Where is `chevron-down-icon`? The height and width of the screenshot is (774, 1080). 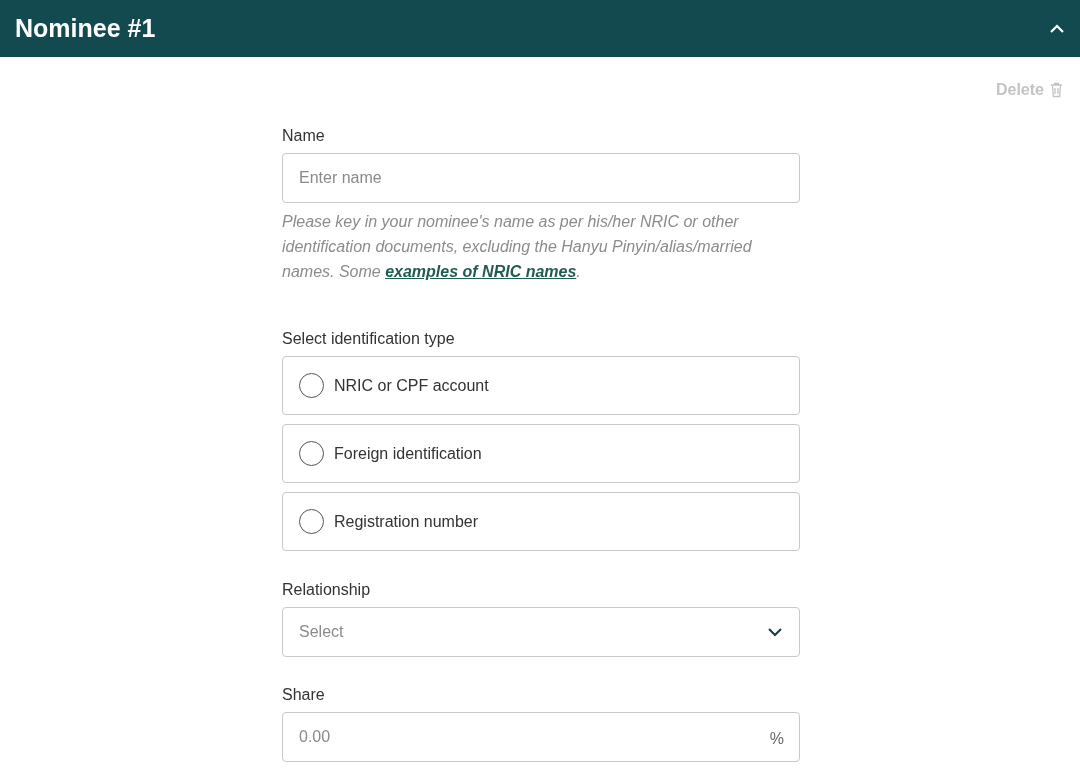
chevron-down-icon is located at coordinates (775, 632).